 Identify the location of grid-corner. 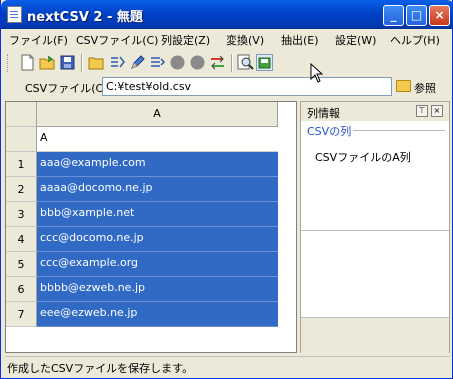
(21, 114).